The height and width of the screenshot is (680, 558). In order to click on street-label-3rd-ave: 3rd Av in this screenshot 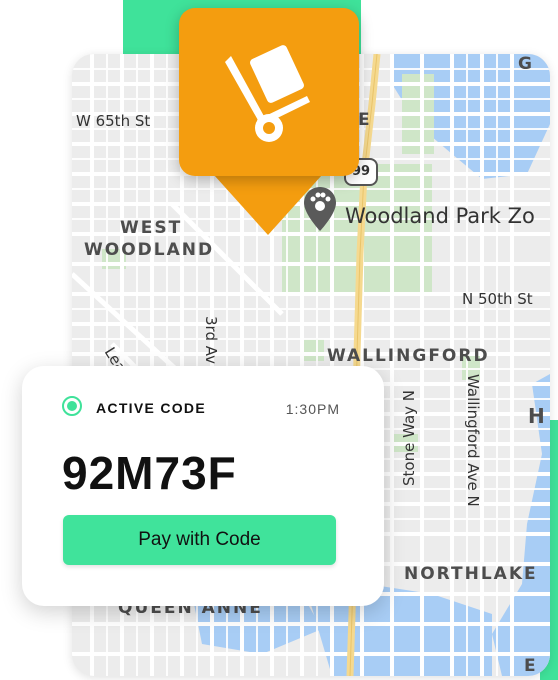, I will do `click(211, 340)`.